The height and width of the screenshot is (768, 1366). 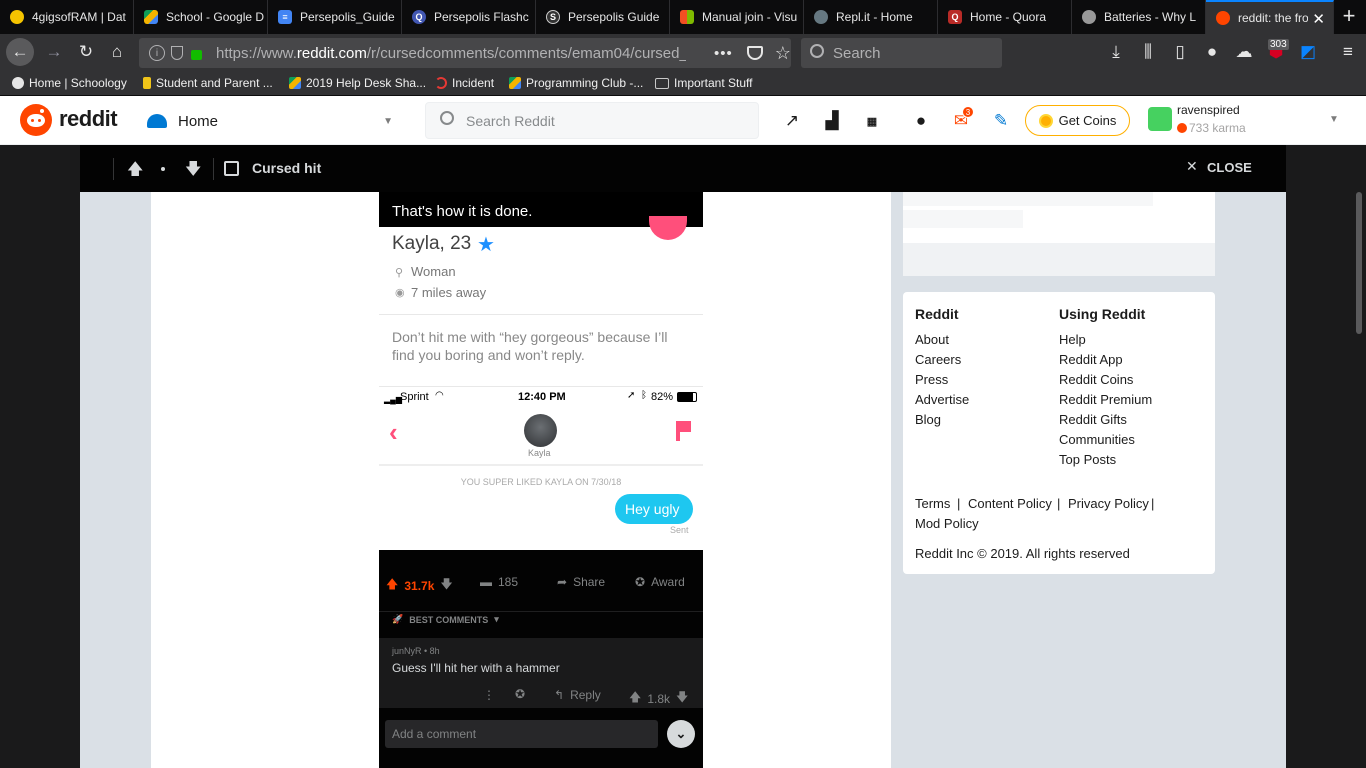 I want to click on downvote-arrow-icon: 🡇, so click(x=193, y=171).